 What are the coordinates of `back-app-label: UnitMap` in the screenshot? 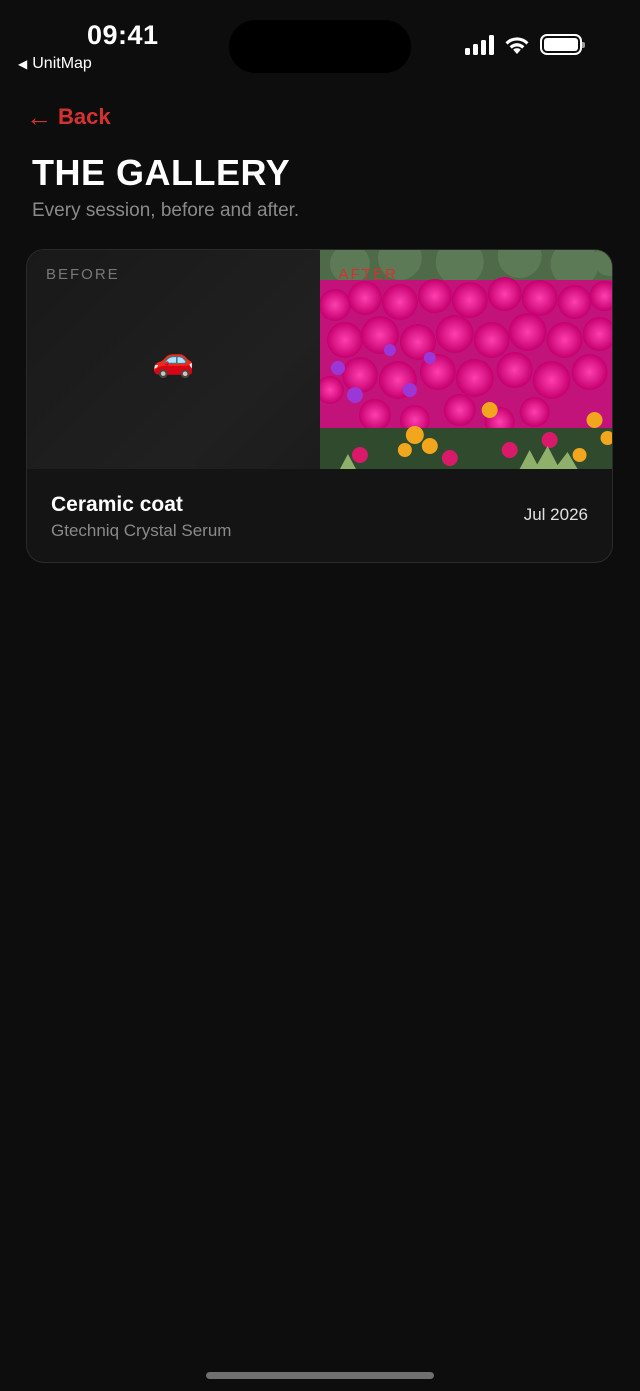 It's located at (62, 63).